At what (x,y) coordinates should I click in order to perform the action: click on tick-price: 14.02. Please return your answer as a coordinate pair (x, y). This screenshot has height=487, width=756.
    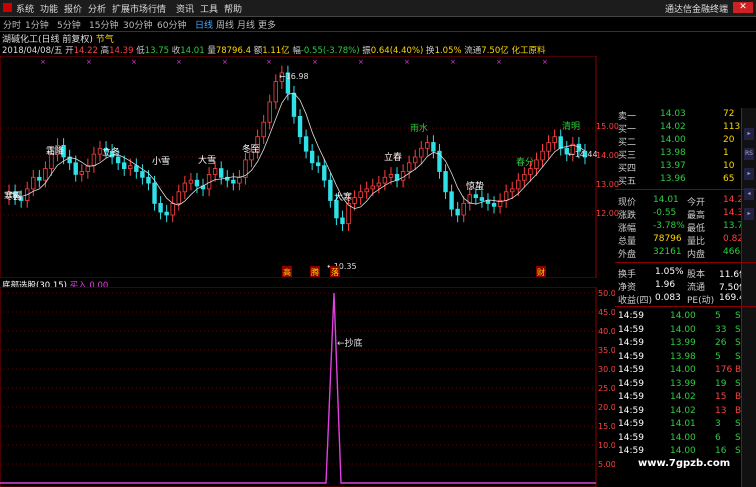
    Looking at the image, I should click on (683, 397).